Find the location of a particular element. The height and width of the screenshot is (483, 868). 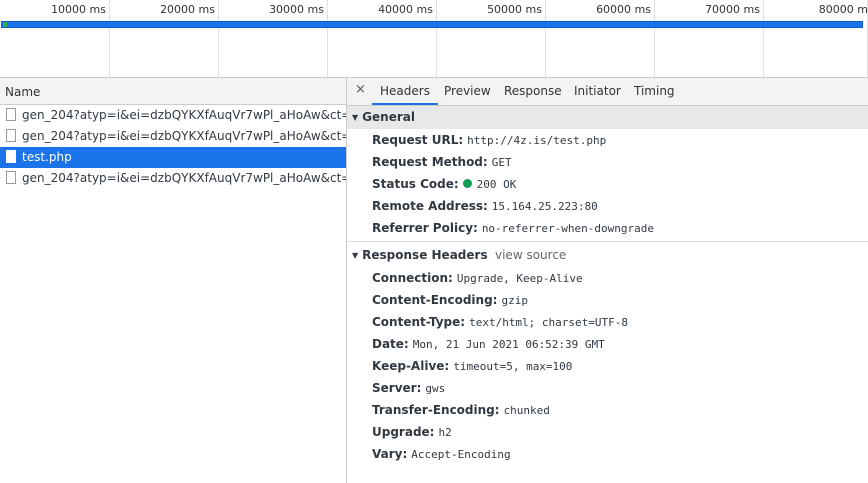

header-key: Transfer-Encoding: is located at coordinates (436, 410).